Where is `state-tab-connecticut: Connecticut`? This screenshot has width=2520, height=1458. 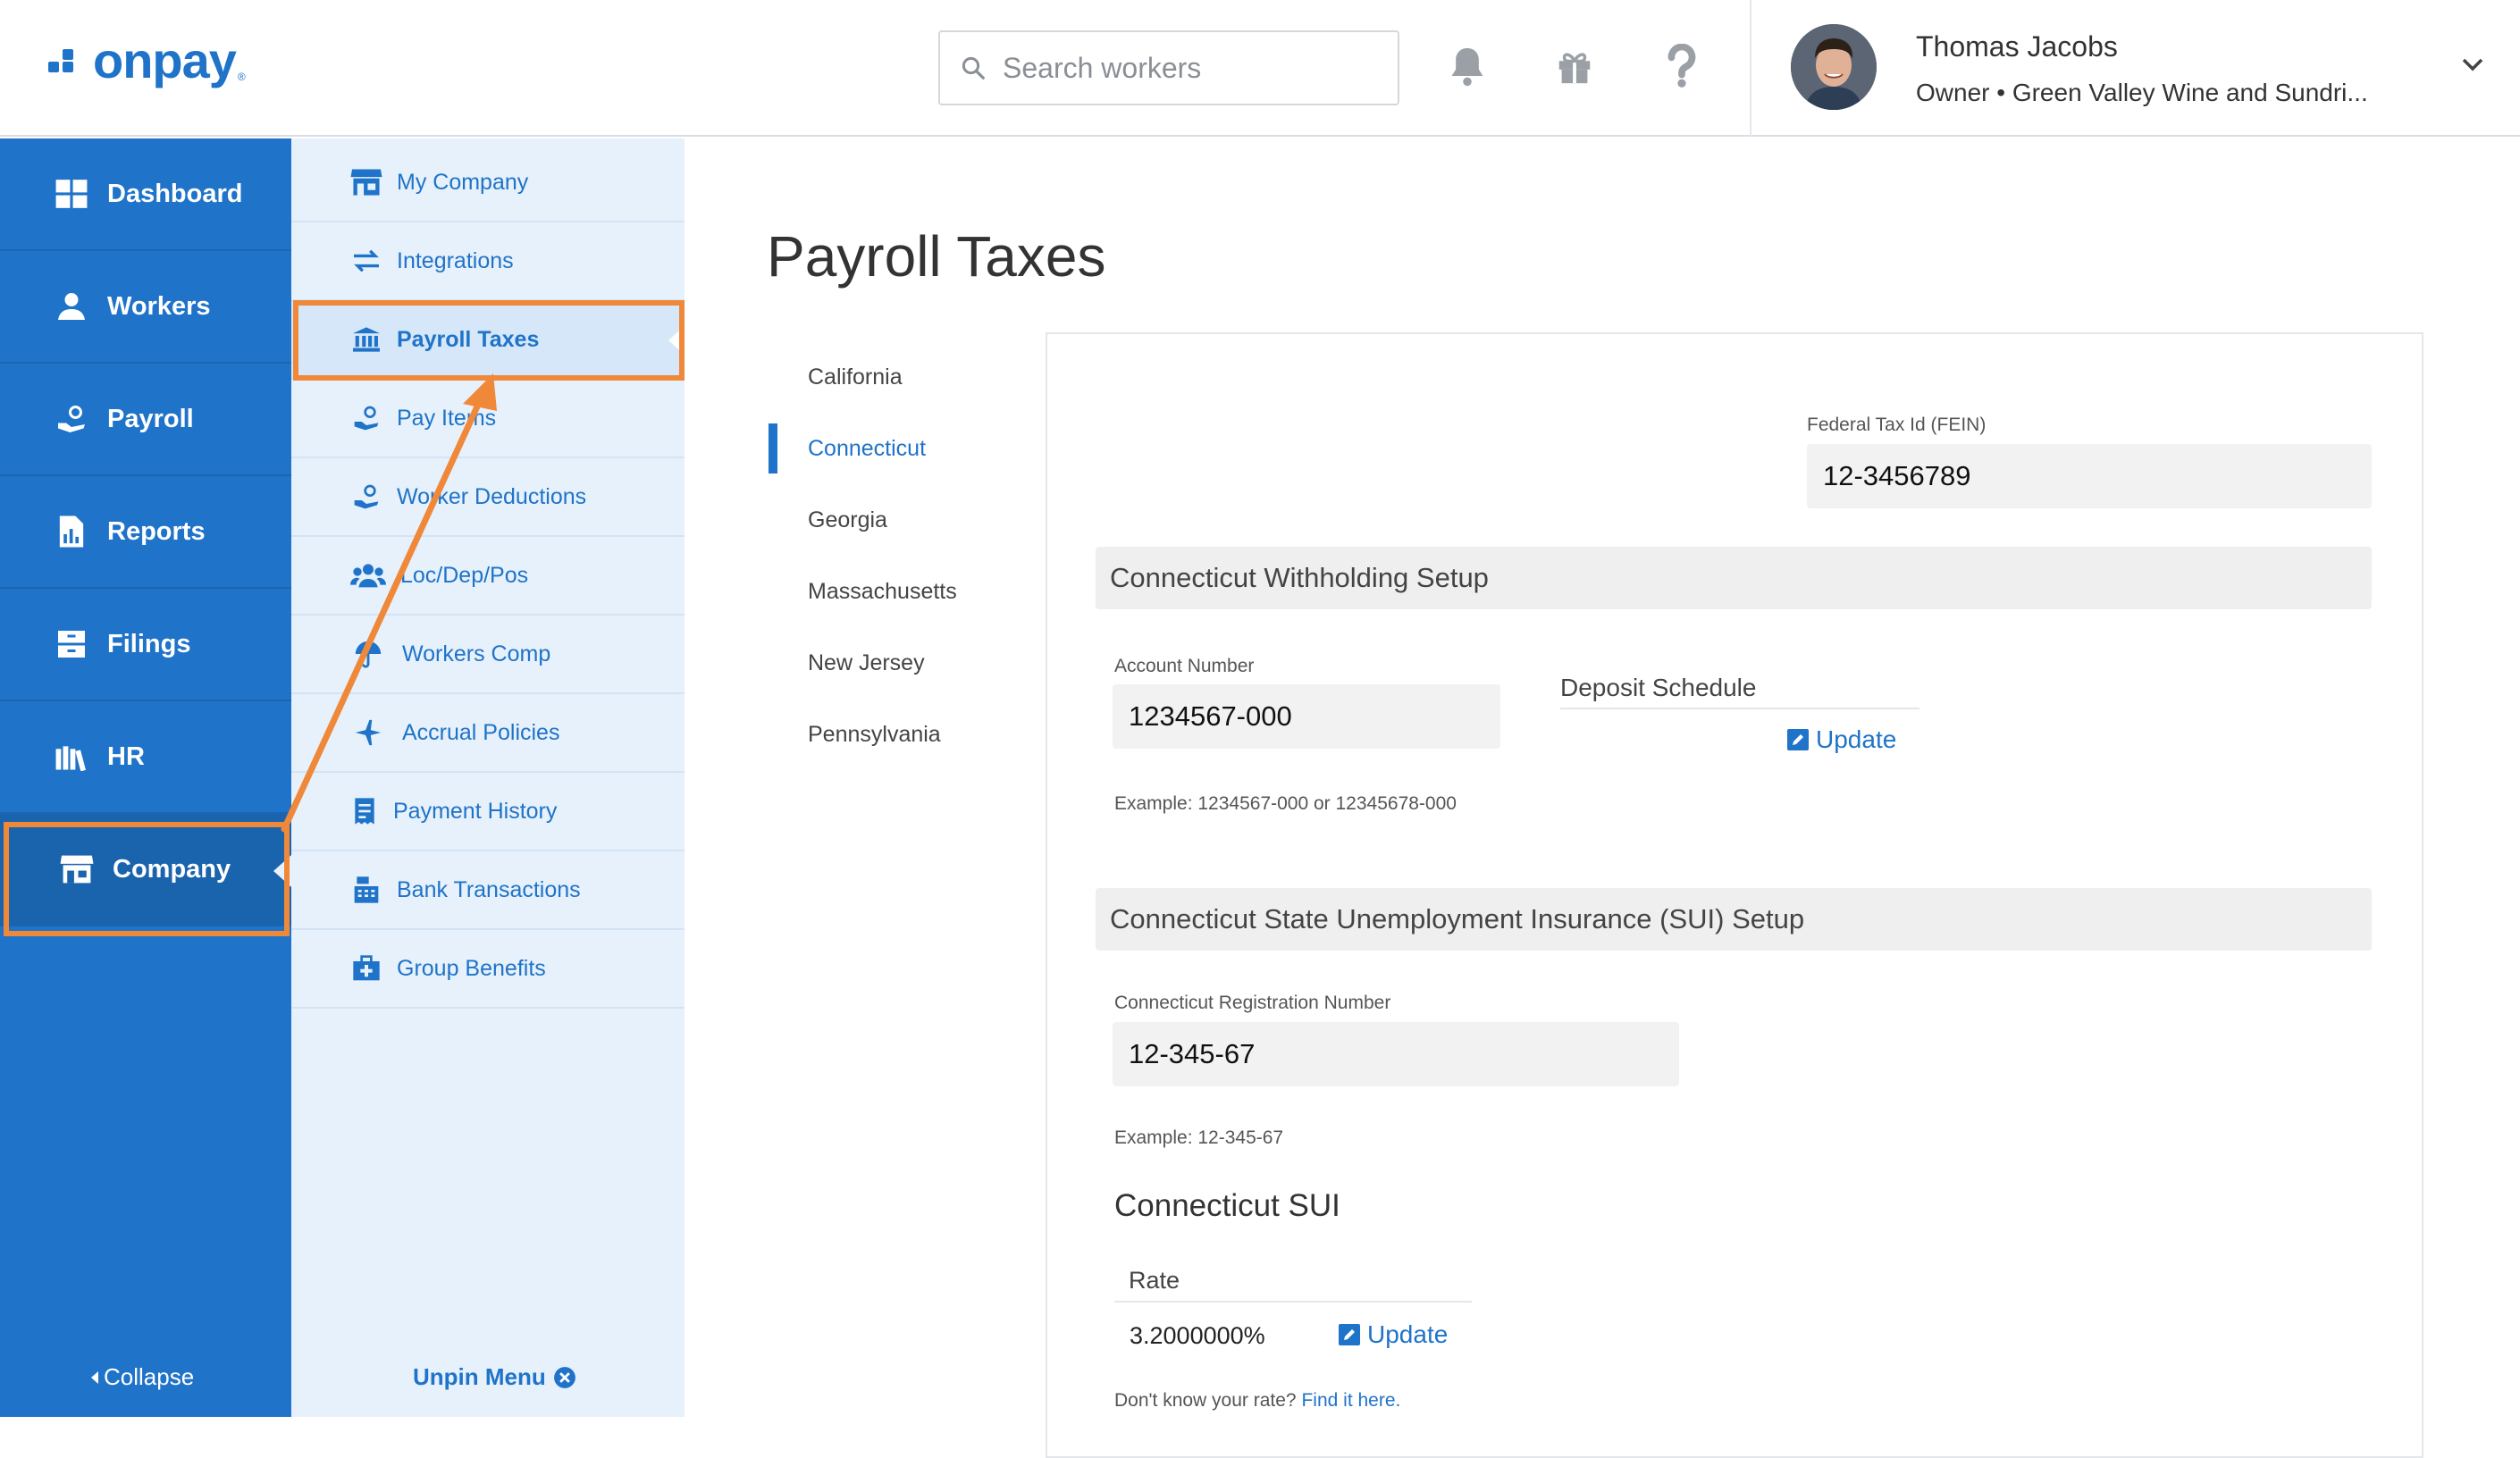 state-tab-connecticut: Connecticut is located at coordinates (867, 449).